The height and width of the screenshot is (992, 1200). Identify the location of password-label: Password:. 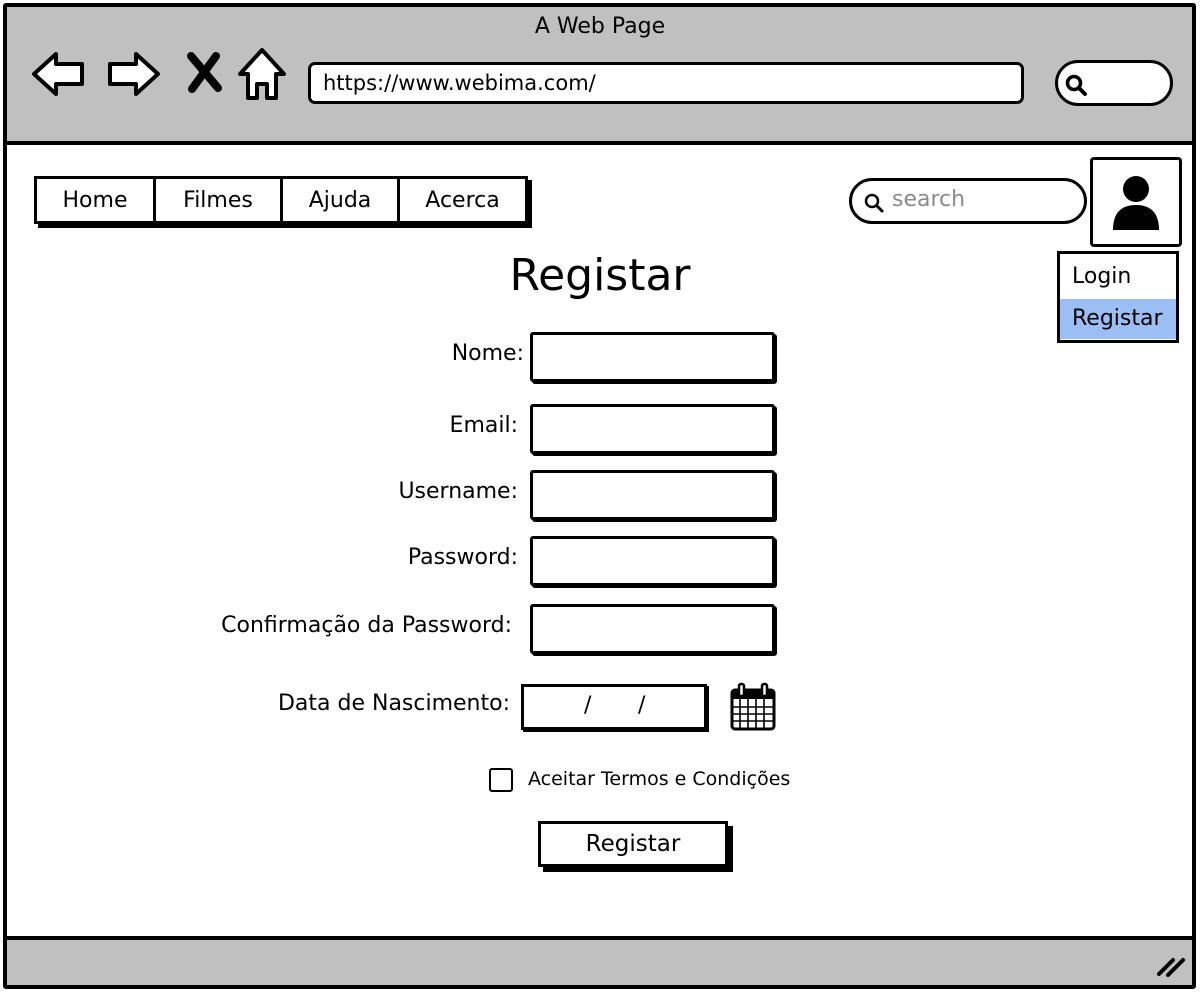
(462, 557).